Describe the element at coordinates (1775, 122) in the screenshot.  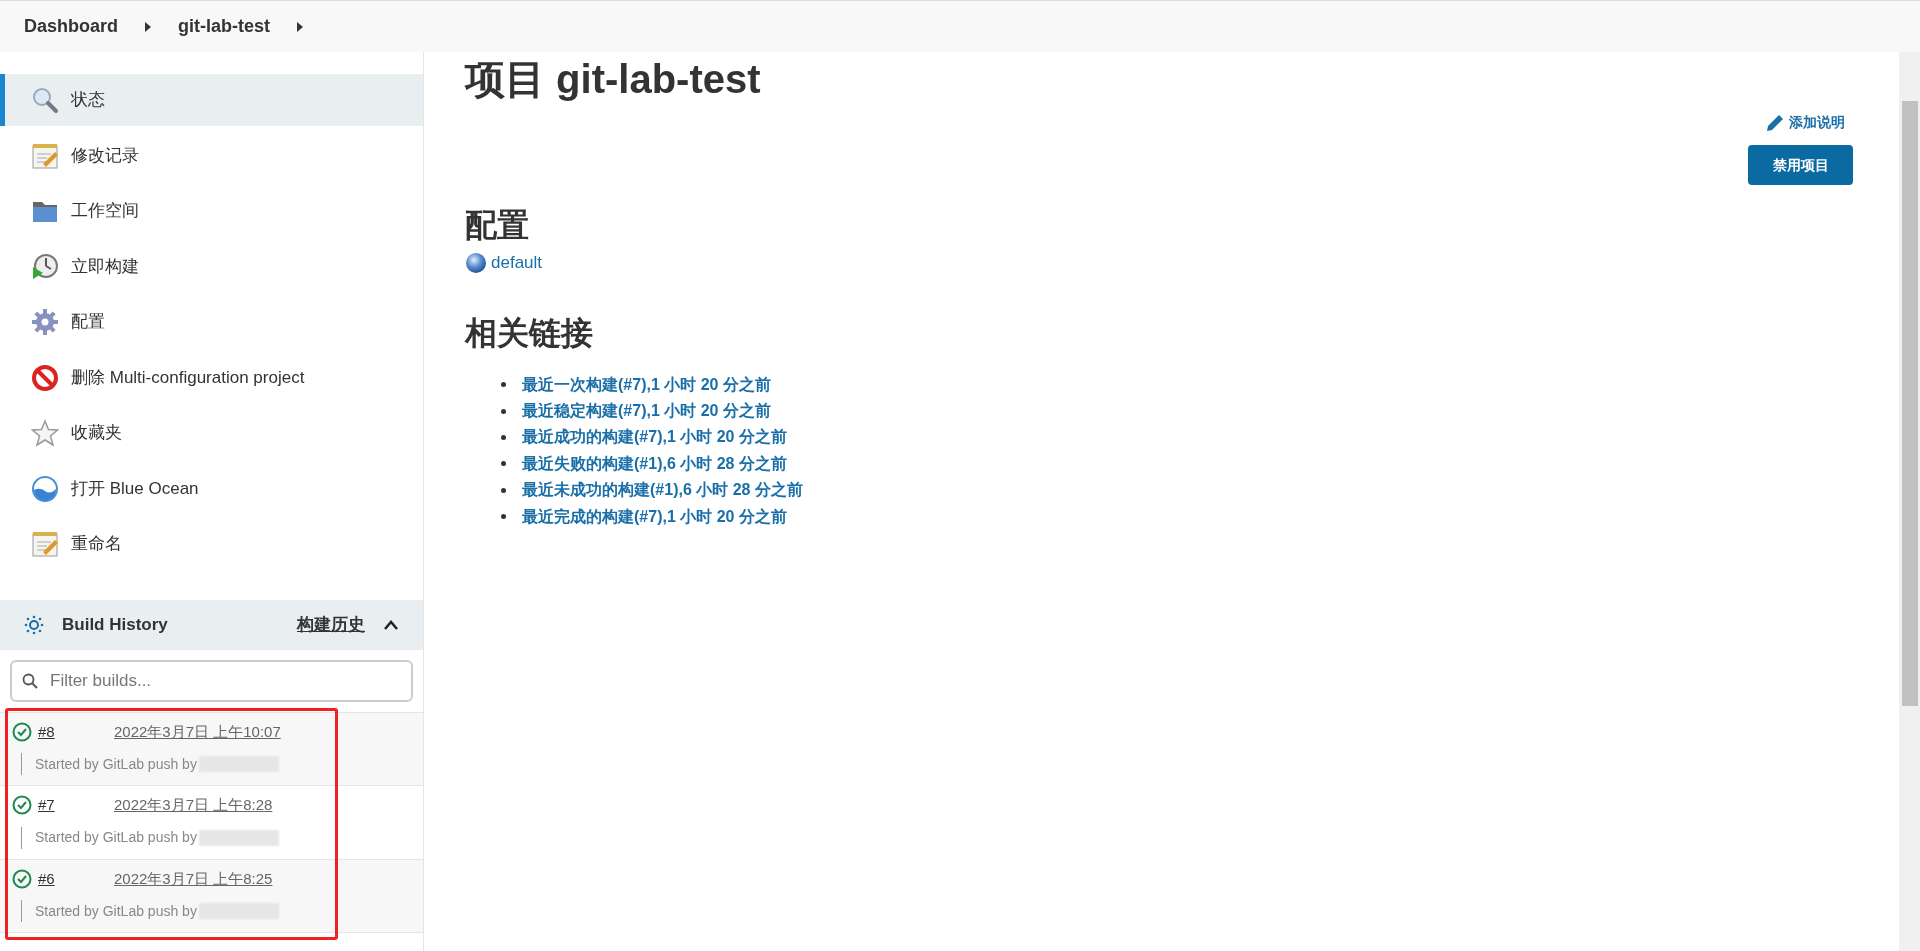
I see `pencil-icon` at that location.